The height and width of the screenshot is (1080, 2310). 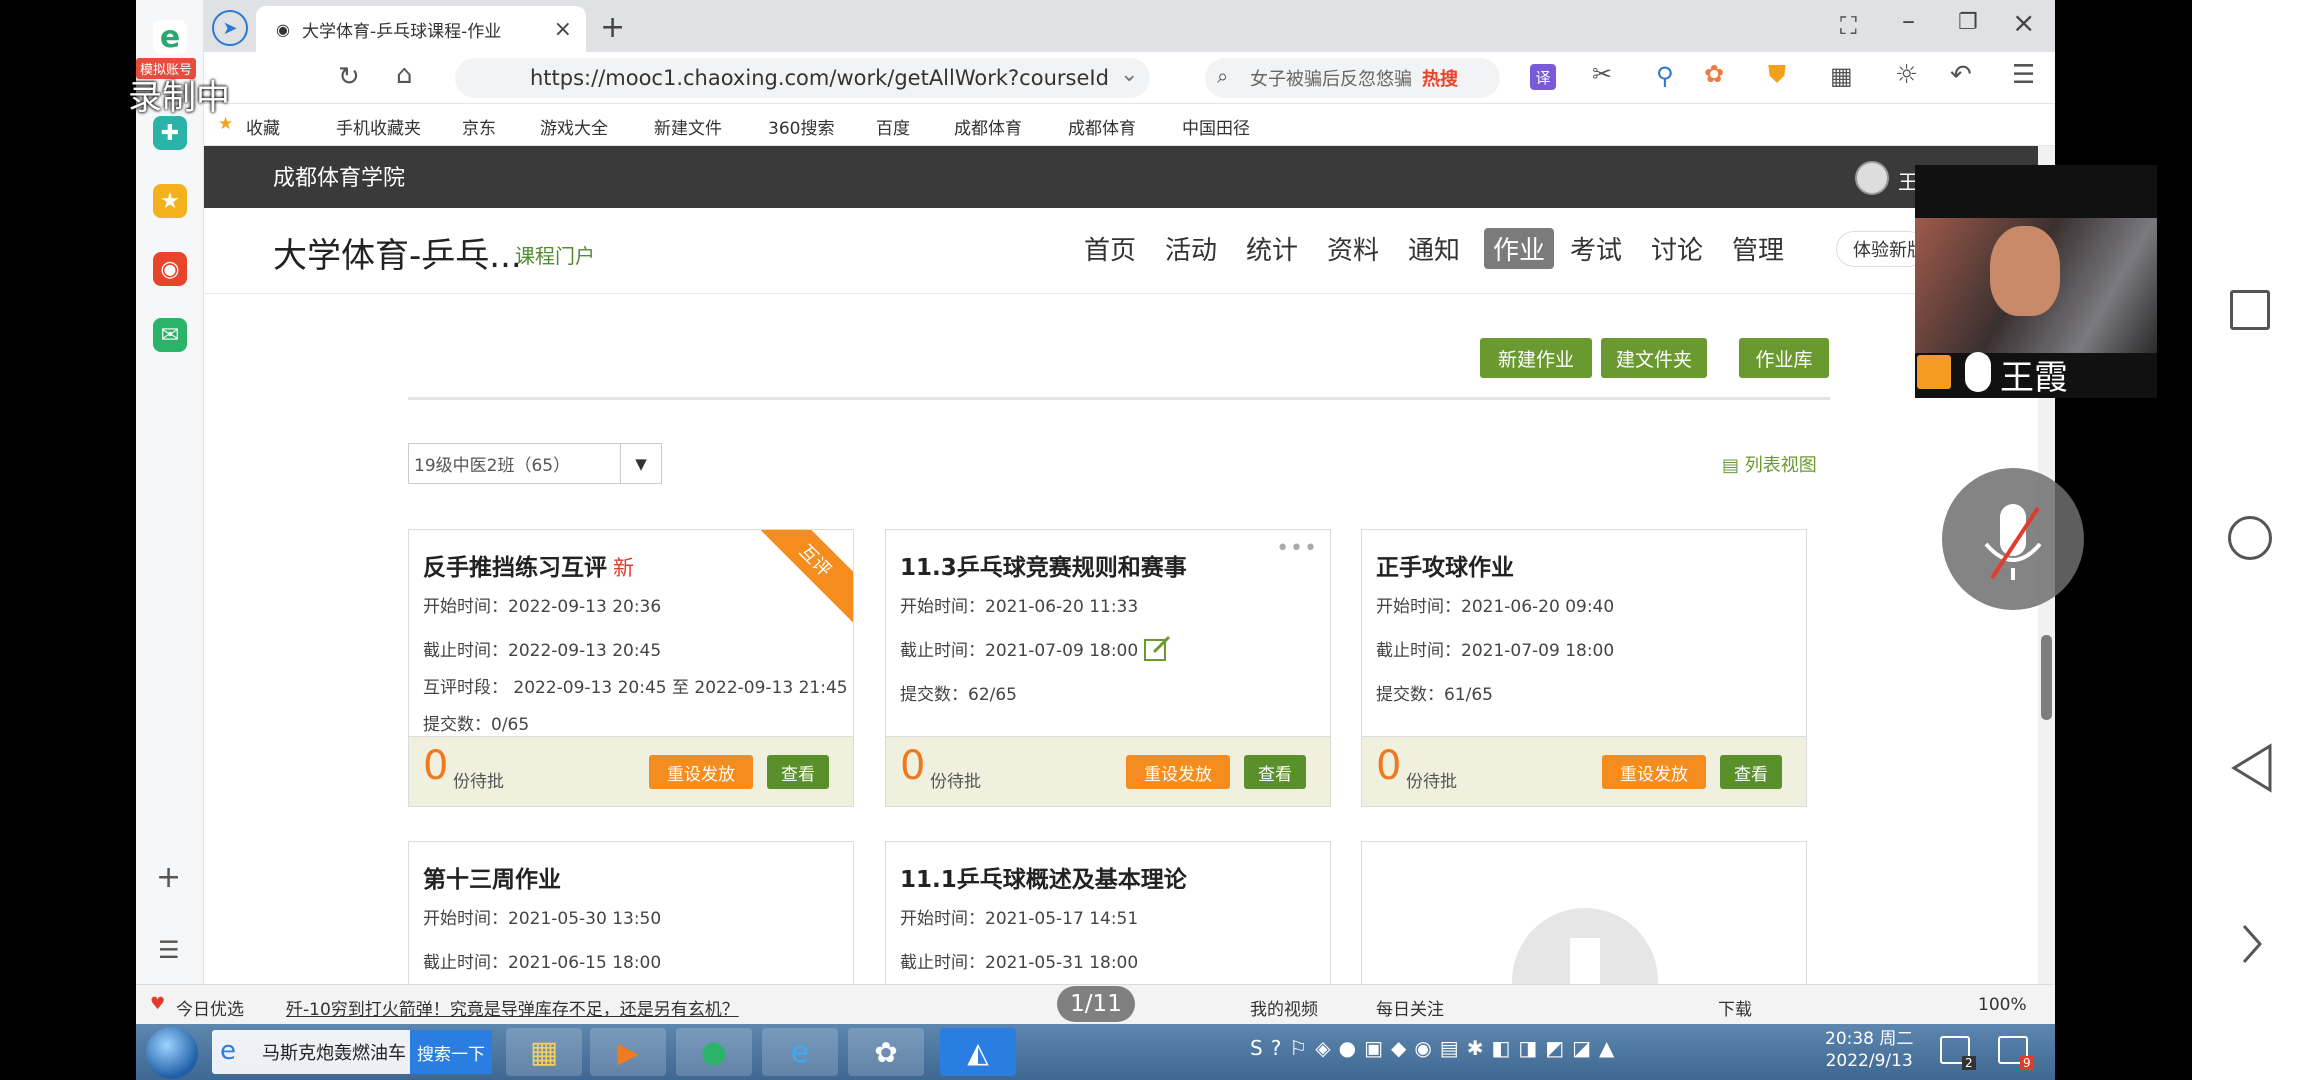 What do you see at coordinates (528, 565) in the screenshot?
I see `card-title: 反手推挡练习互评新` at bounding box center [528, 565].